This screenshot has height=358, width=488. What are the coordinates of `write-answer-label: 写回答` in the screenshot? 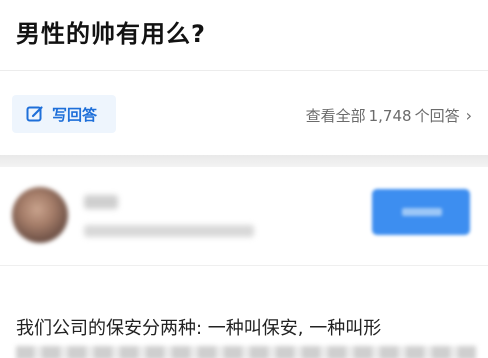 It's located at (75, 114).